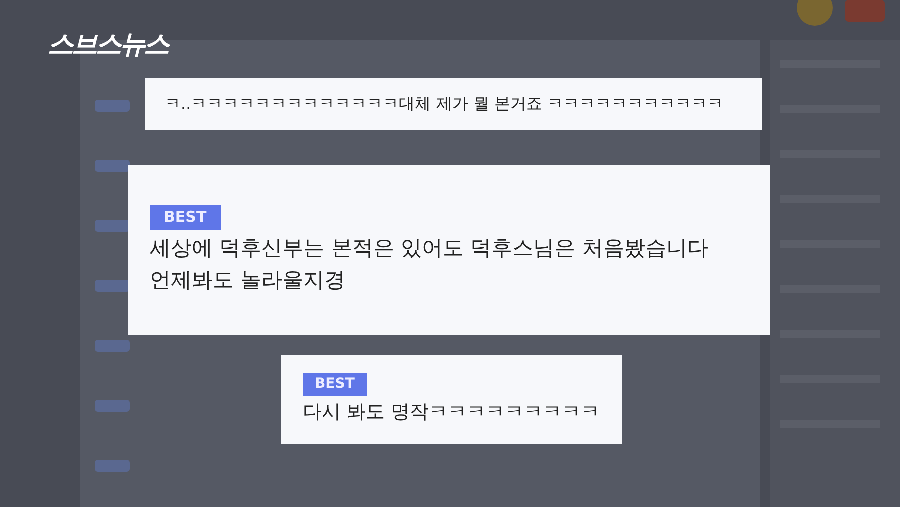  I want to click on comment-text: 다시 봐도 명작ㅋㅋㅋㅋㅋㅋㅋㅋㅋ, so click(451, 412).